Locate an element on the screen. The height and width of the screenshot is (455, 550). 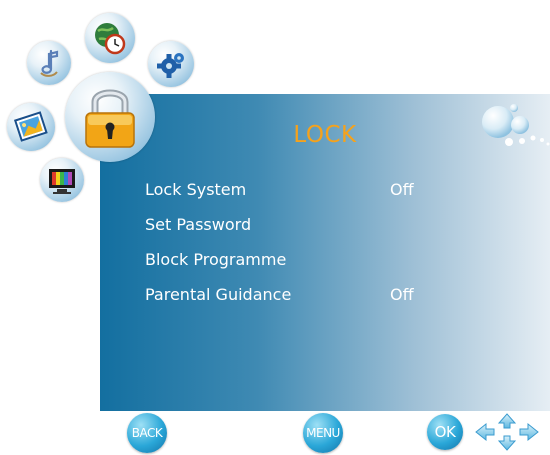
music-note-icon is located at coordinates (49, 63).